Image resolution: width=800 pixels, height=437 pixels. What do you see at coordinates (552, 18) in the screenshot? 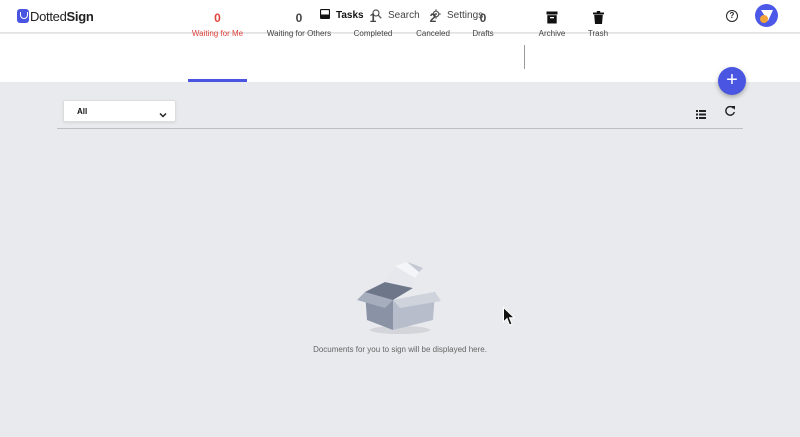
I see `archive-icon` at bounding box center [552, 18].